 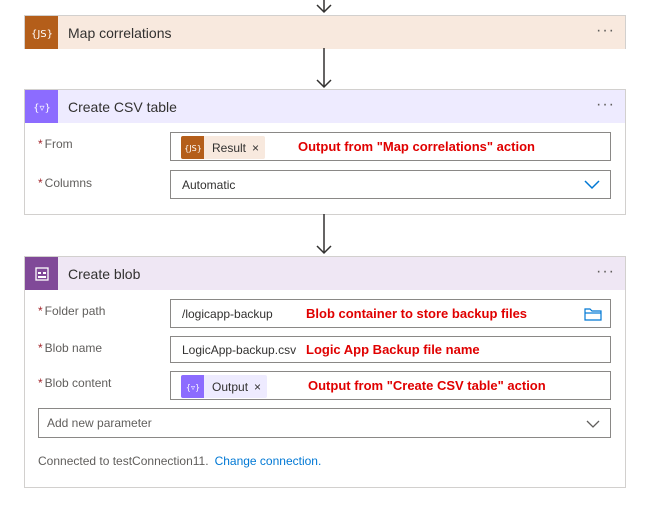 What do you see at coordinates (229, 147) in the screenshot?
I see `token-label: Result` at bounding box center [229, 147].